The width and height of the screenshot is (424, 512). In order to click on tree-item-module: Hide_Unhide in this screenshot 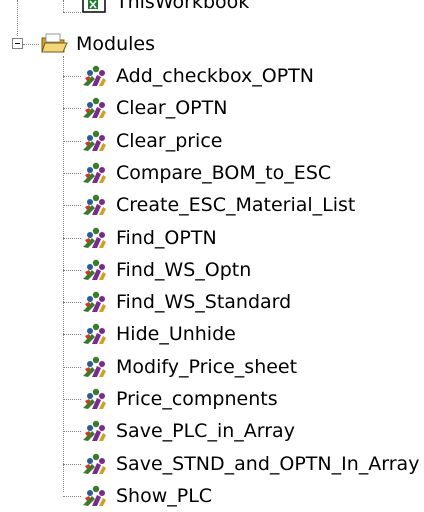, I will do `click(159, 334)`.